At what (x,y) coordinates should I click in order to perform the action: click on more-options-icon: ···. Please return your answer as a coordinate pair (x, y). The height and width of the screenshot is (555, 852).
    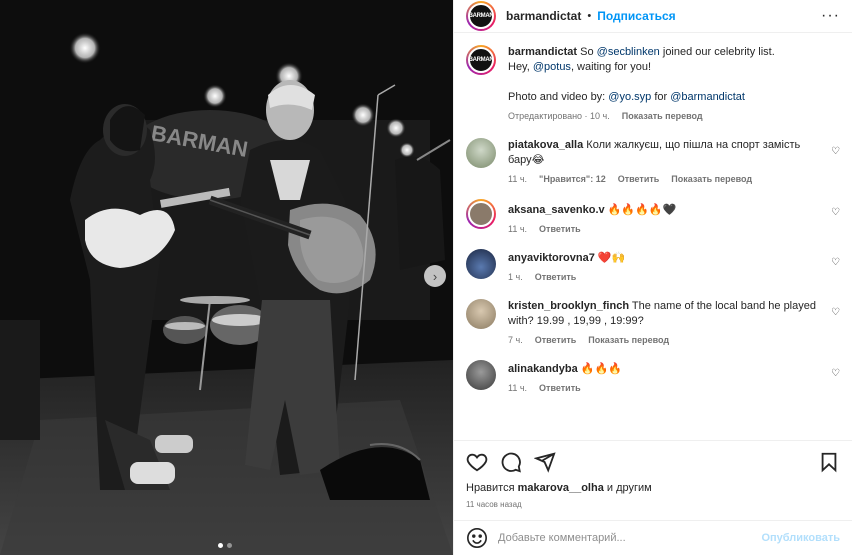
    Looking at the image, I should click on (830, 16).